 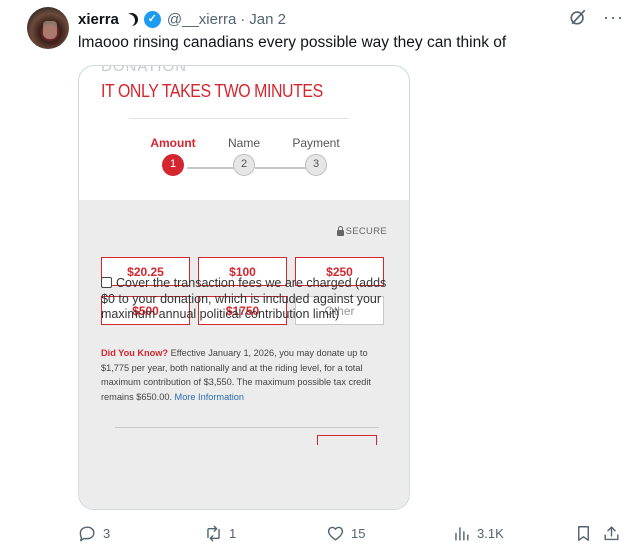 I want to click on repost-count: 1, so click(x=233, y=533).